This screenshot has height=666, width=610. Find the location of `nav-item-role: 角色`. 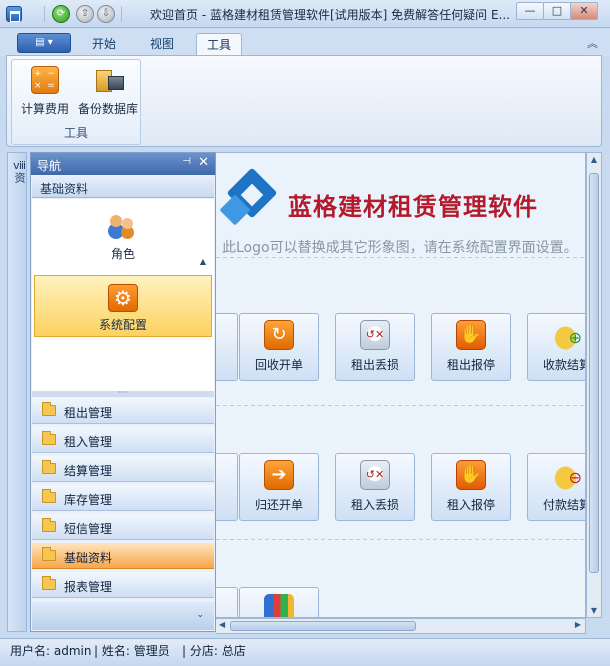

nav-item-role: 角色 is located at coordinates (123, 236).